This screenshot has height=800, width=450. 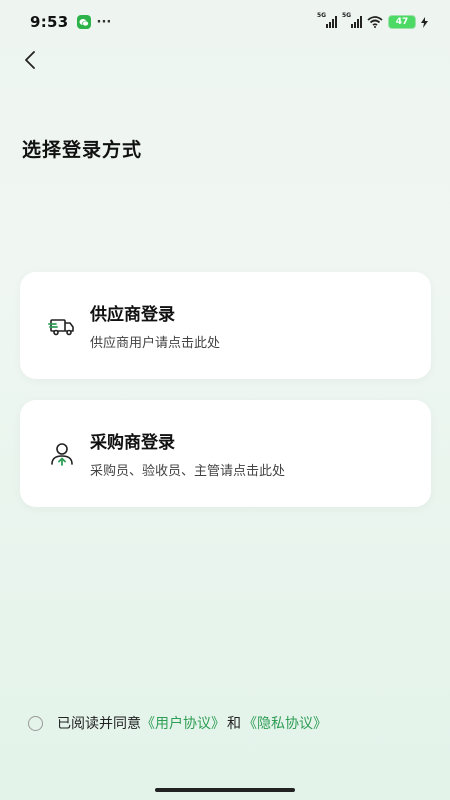 What do you see at coordinates (132, 443) in the screenshot?
I see `purchaser-login-title: 采购商登录` at bounding box center [132, 443].